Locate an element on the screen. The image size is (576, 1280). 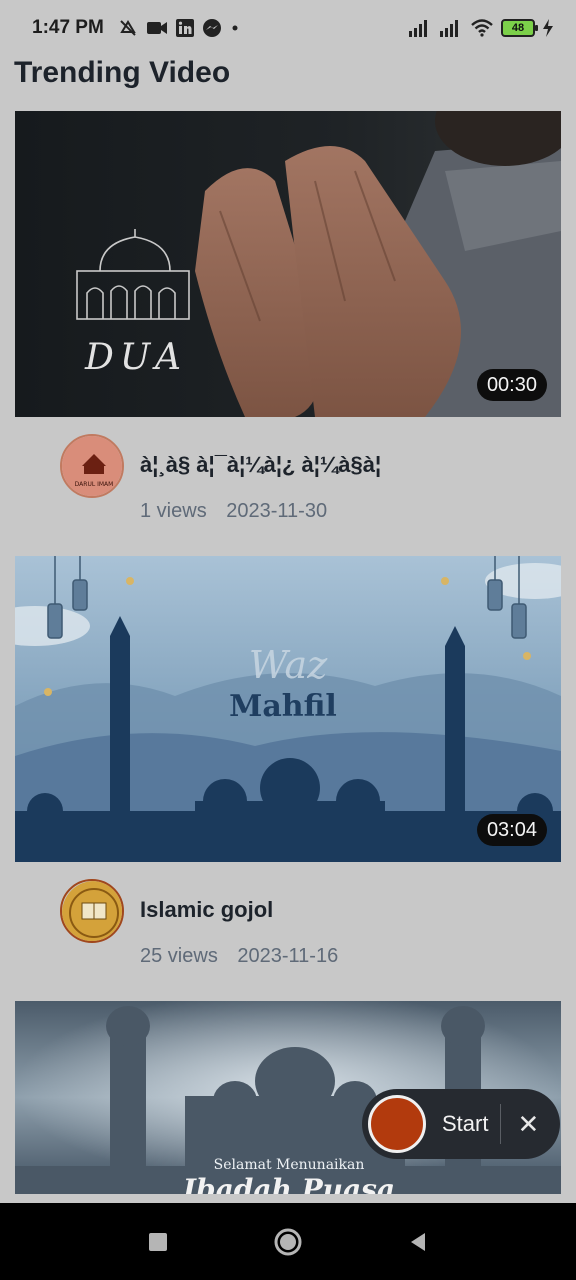
wifi-icon is located at coordinates (482, 28).